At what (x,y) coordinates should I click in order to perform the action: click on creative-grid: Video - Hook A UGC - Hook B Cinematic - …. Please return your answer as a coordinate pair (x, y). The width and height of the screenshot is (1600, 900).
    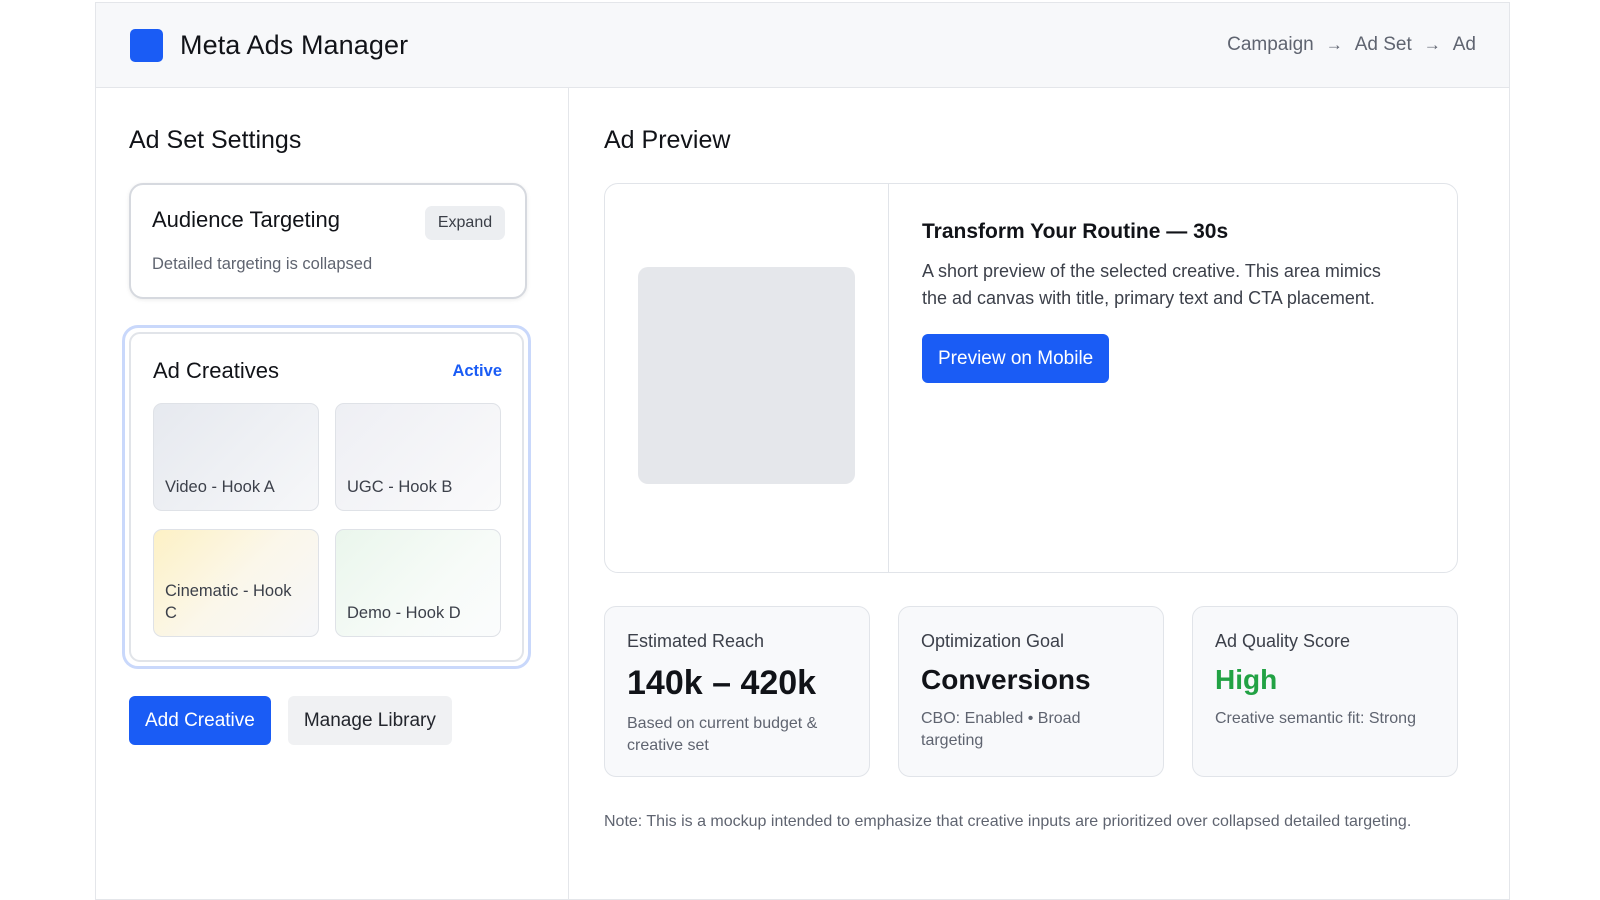
    Looking at the image, I should click on (327, 520).